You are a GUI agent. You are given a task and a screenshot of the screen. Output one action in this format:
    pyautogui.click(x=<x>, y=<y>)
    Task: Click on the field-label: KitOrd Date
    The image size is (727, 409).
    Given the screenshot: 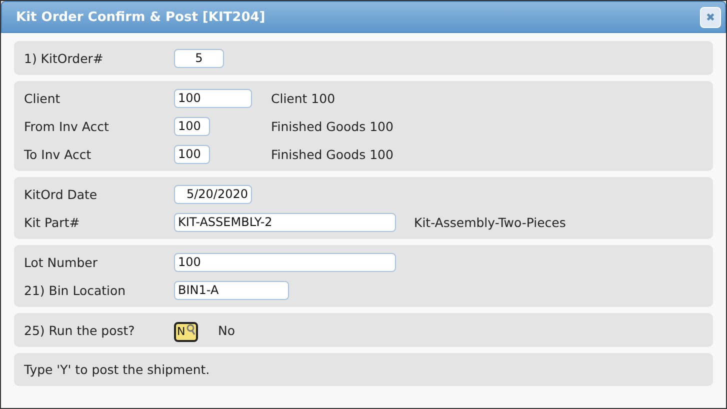 What is the action you would take?
    pyautogui.click(x=61, y=194)
    